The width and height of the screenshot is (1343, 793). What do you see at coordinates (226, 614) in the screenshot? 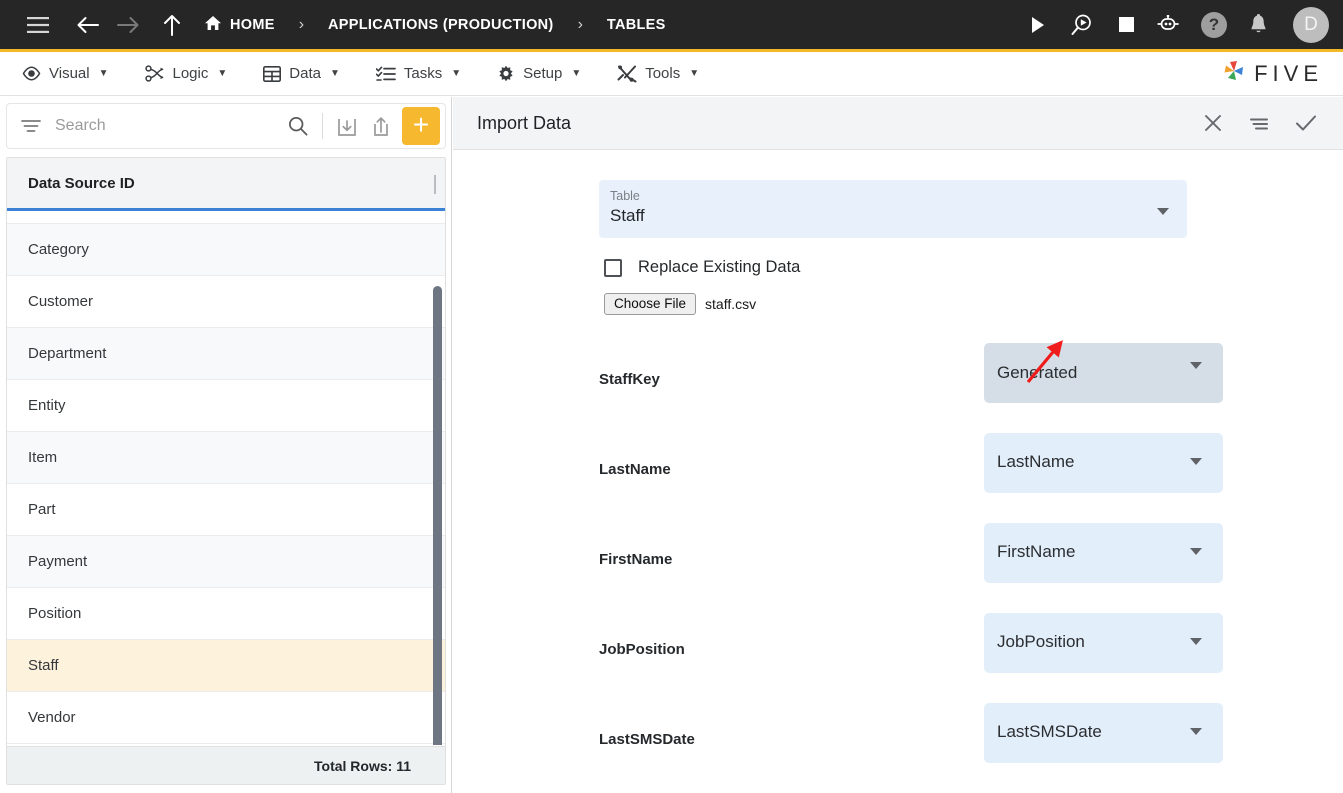
I see `table-row: Position` at bounding box center [226, 614].